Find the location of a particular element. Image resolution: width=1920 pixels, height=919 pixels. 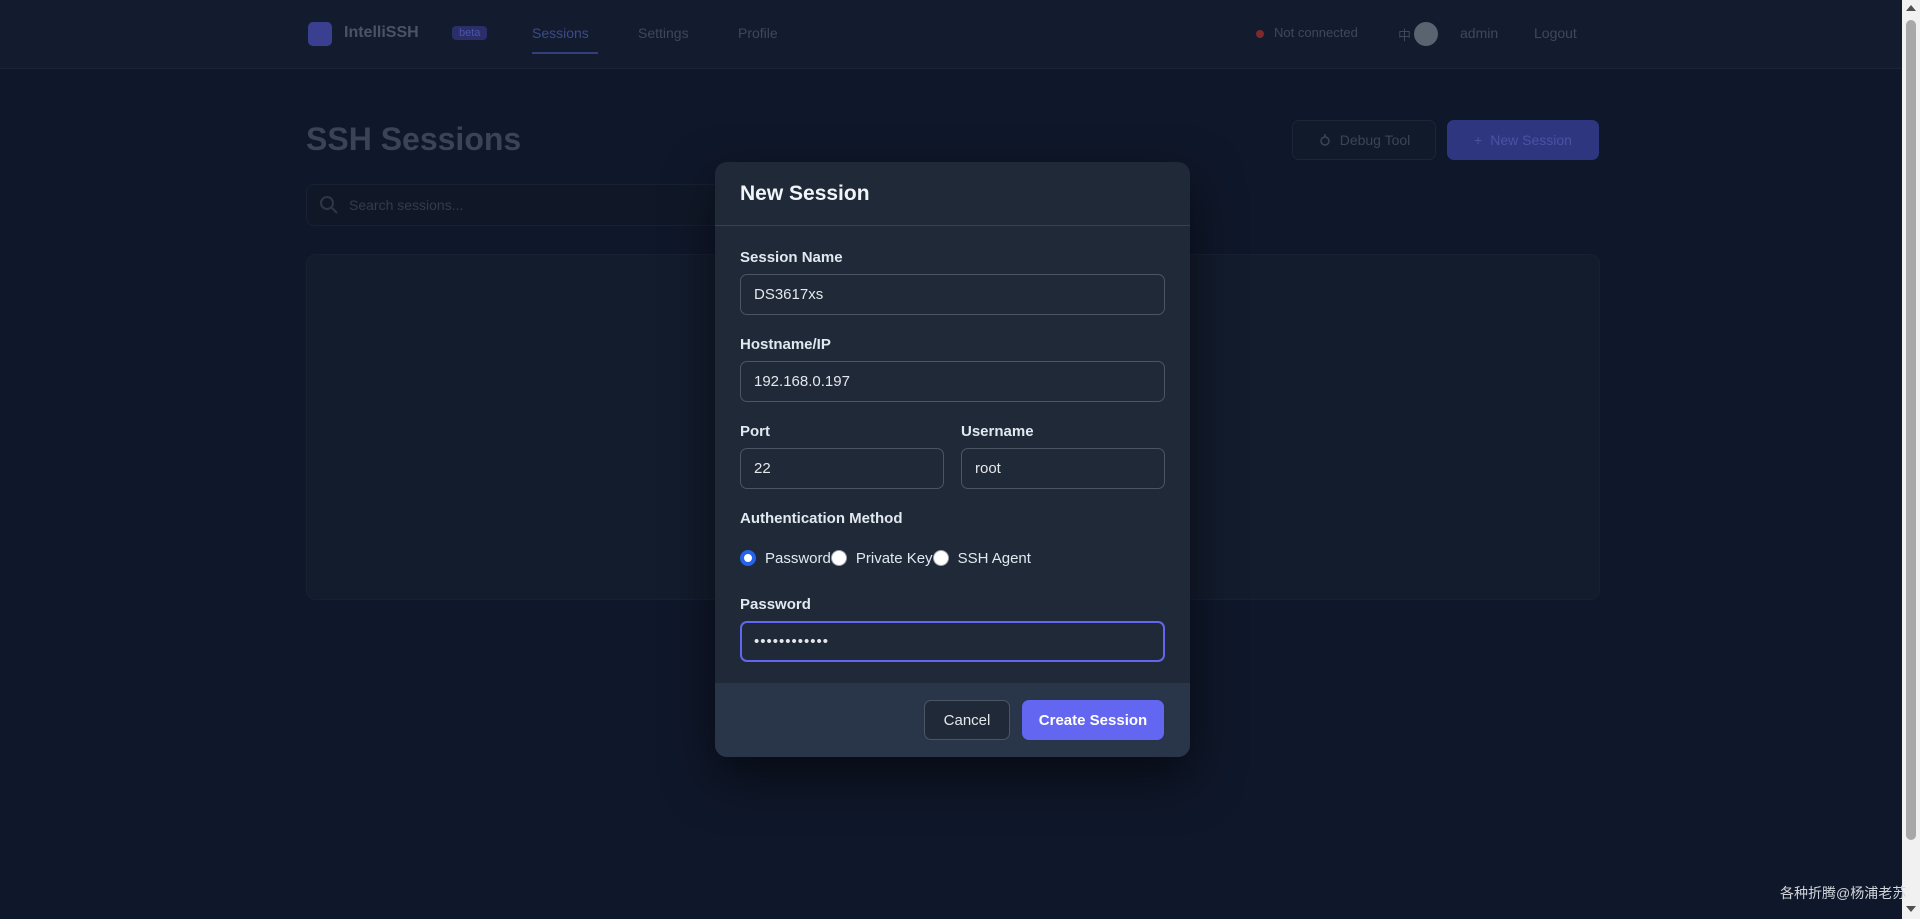

nav-sessions: Sessions is located at coordinates (560, 33).